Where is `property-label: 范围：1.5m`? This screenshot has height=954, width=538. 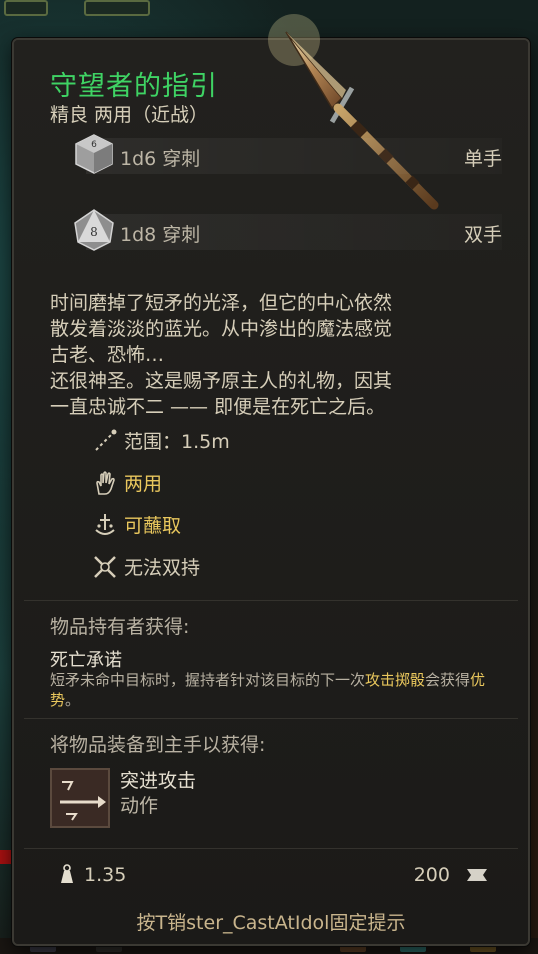
property-label: 范围：1.5m is located at coordinates (177, 442).